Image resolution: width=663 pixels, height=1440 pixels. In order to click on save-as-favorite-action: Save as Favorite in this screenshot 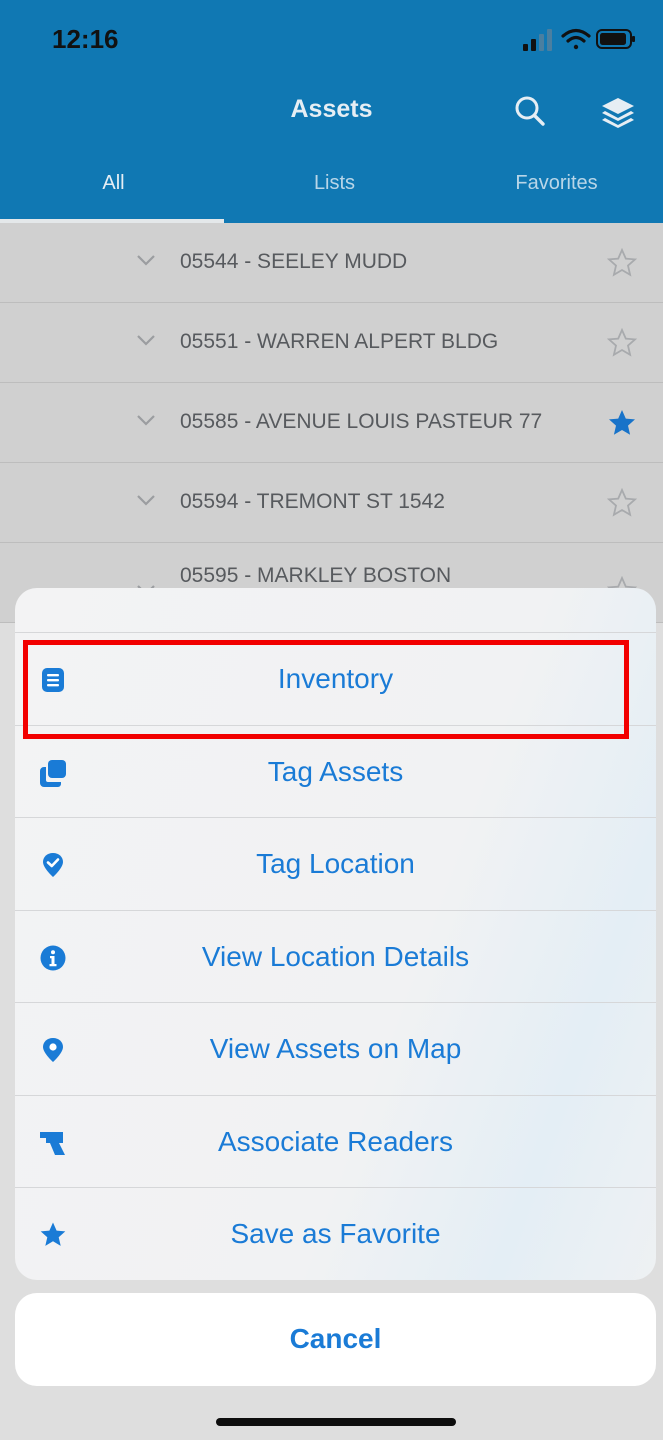, I will do `click(335, 1234)`.